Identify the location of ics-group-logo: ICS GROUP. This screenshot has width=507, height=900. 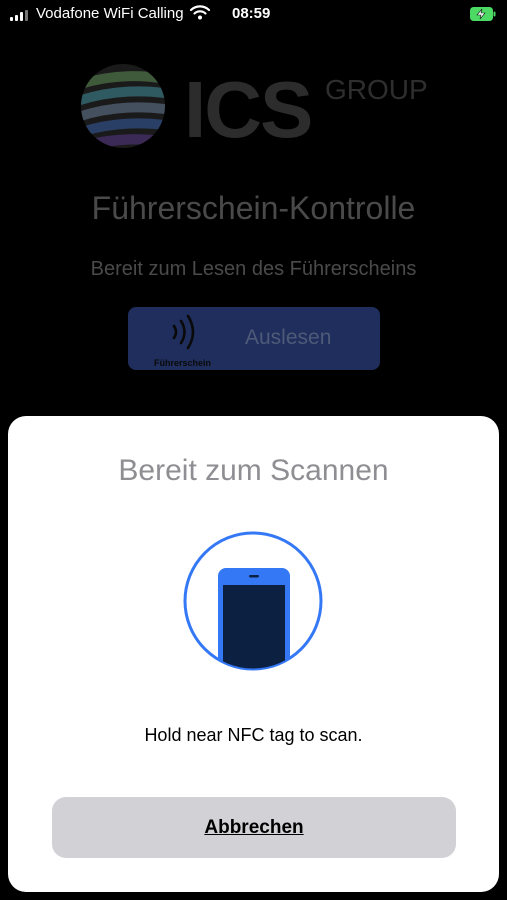
(260, 108).